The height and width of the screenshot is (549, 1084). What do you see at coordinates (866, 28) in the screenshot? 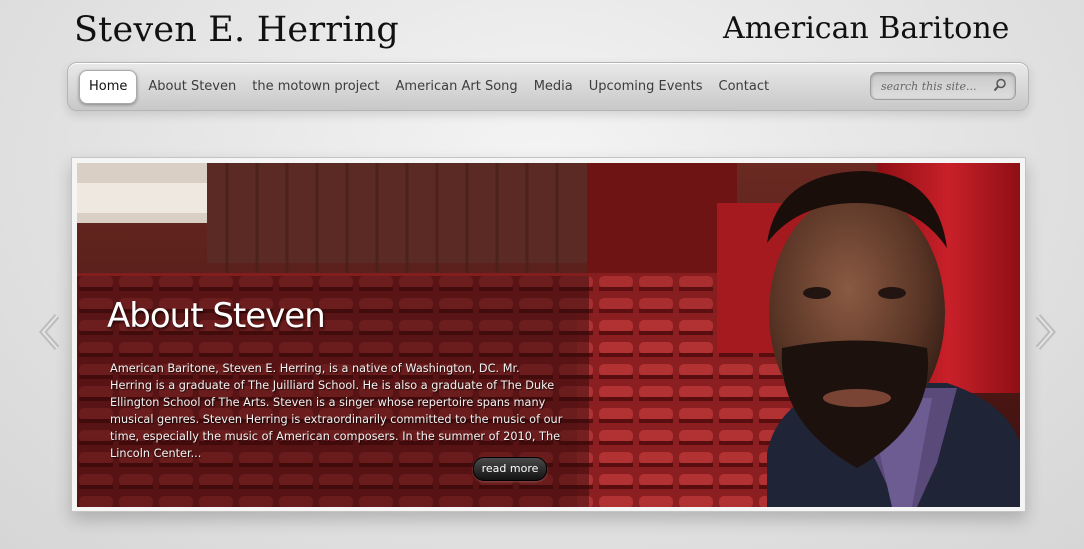
I see `tagline: American Baritone` at bounding box center [866, 28].